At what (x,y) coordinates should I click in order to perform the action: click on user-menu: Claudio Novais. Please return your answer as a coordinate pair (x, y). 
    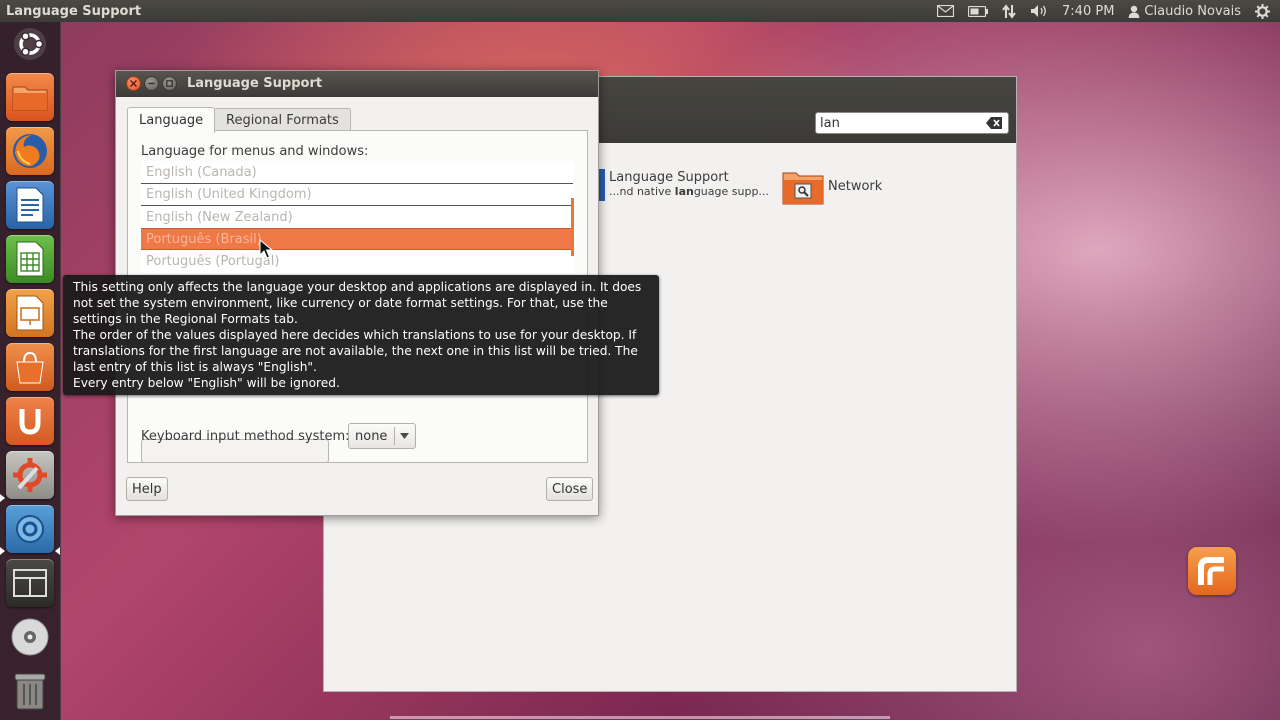
    Looking at the image, I should click on (1184, 11).